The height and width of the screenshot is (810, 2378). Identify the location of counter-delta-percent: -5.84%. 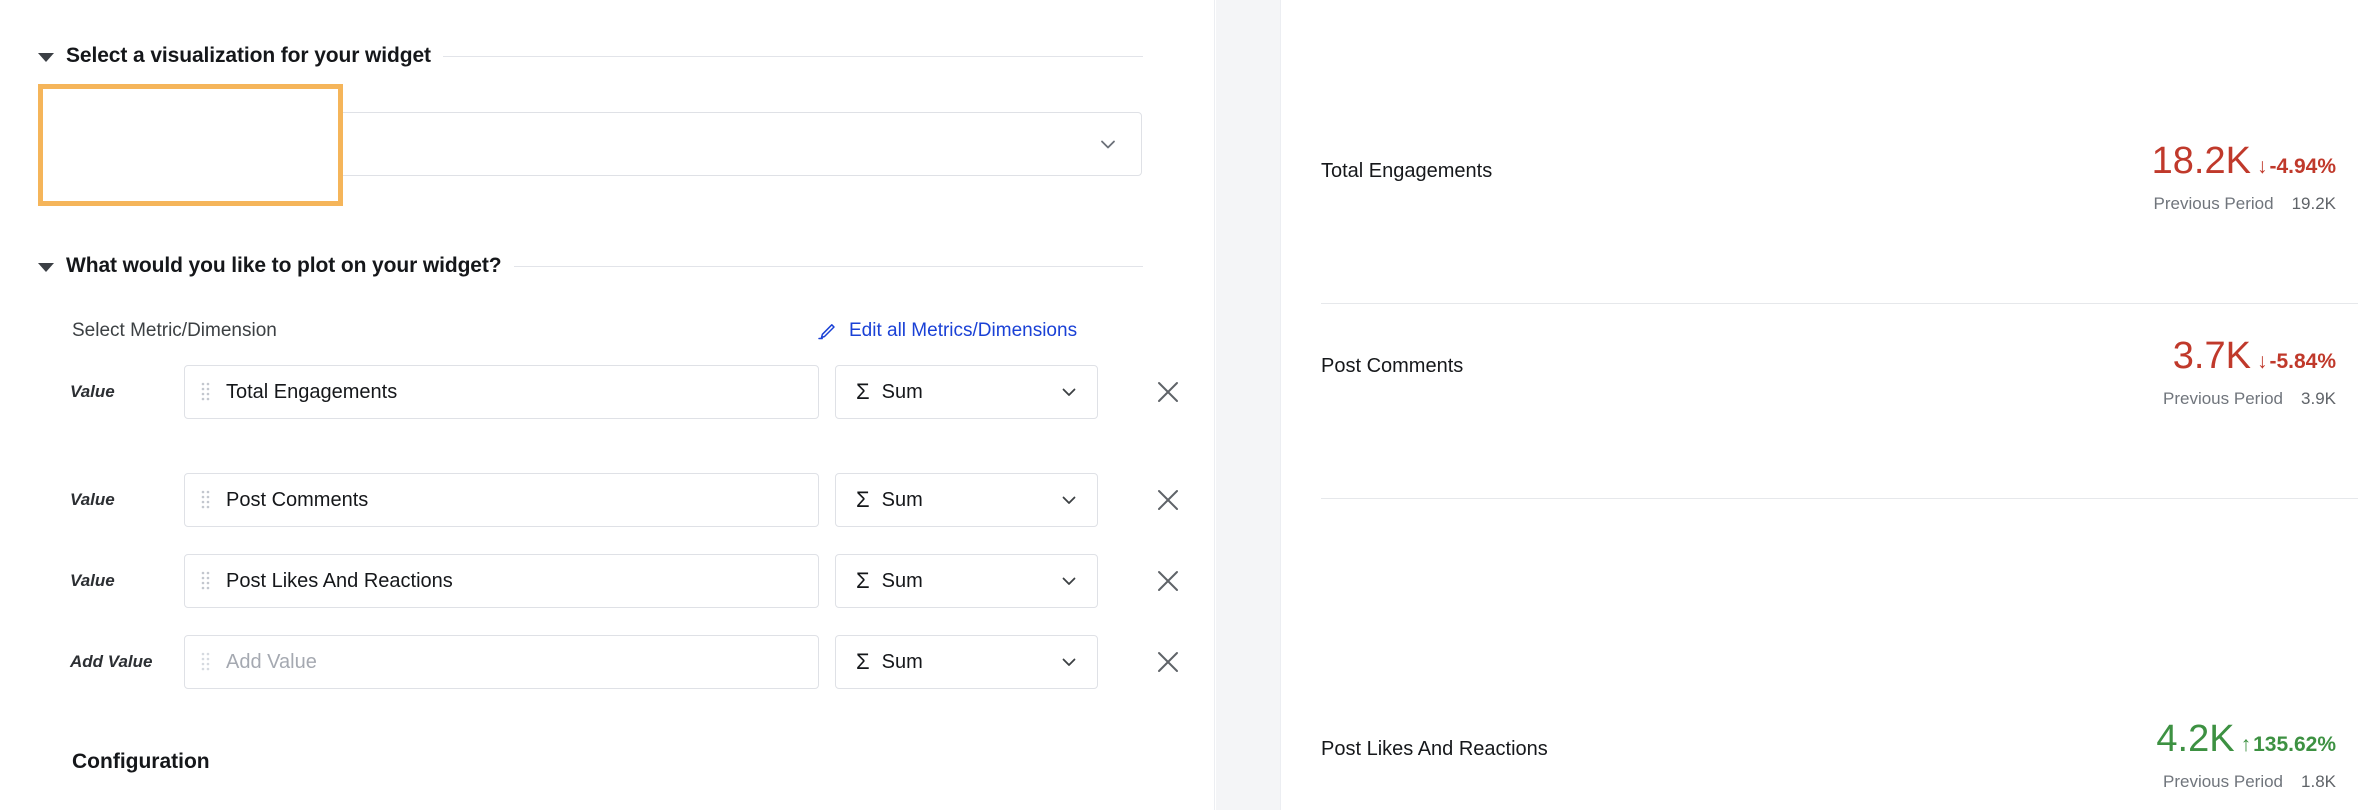
(2302, 361).